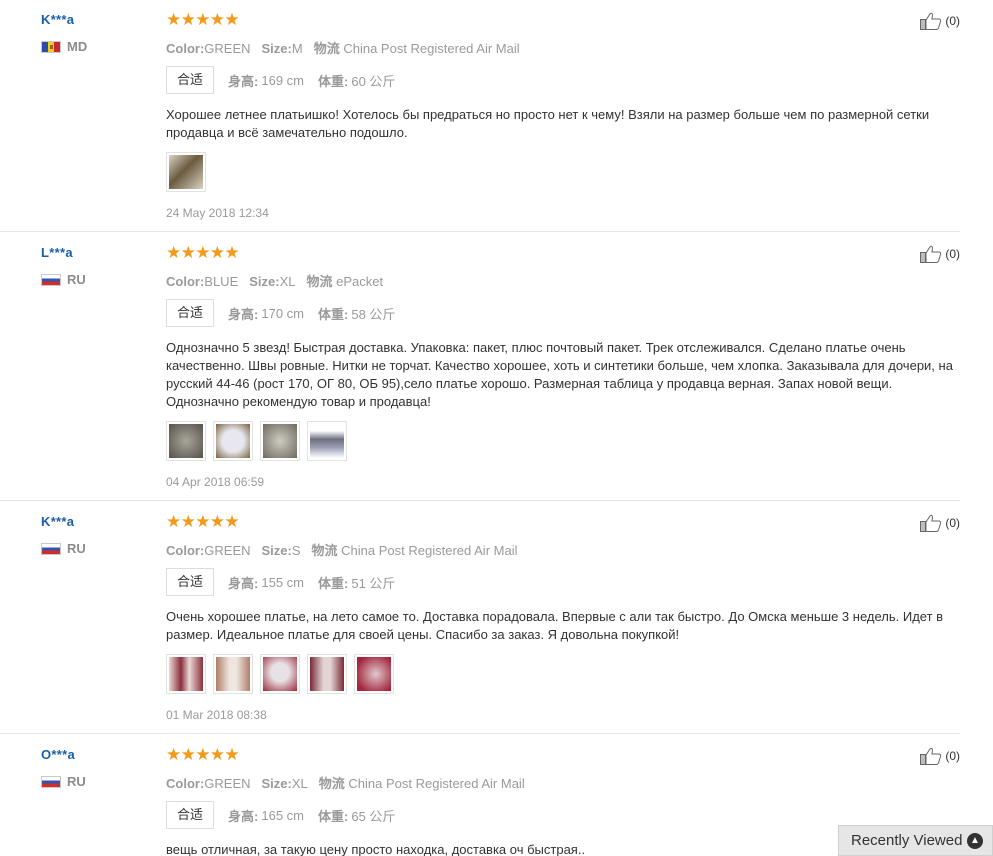 The width and height of the screenshot is (993, 856). What do you see at coordinates (282, 80) in the screenshot?
I see `height-value: 169 cm` at bounding box center [282, 80].